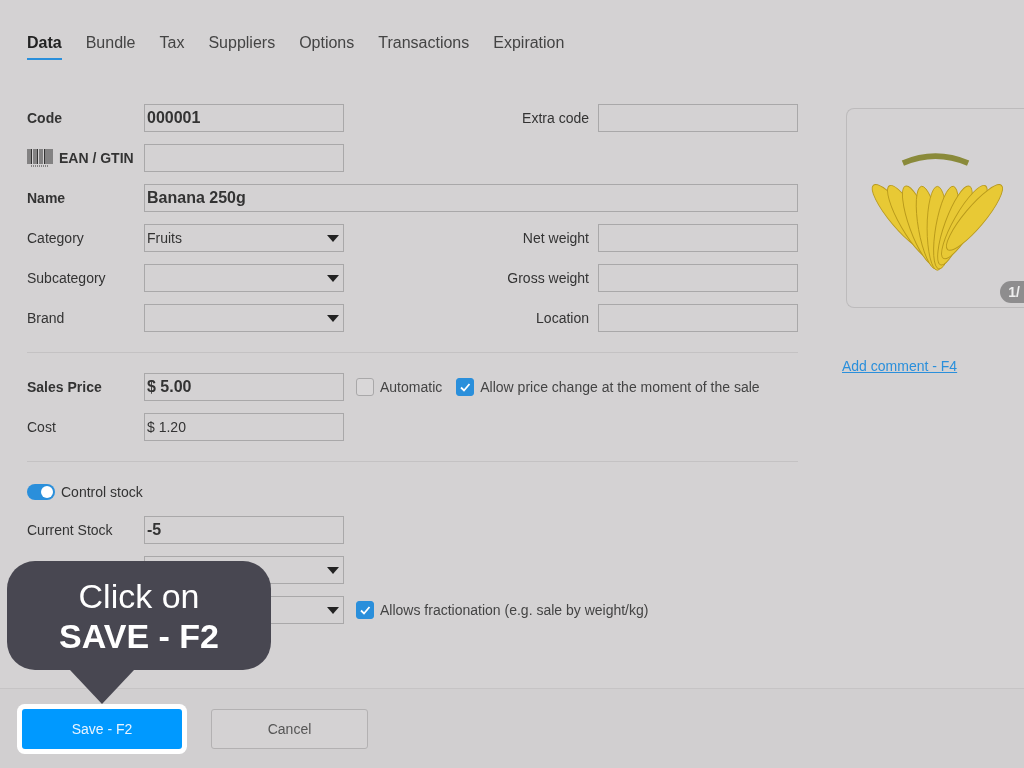 The width and height of the screenshot is (1024, 768). Describe the element at coordinates (172, 47) in the screenshot. I see `tab: Tax` at that location.